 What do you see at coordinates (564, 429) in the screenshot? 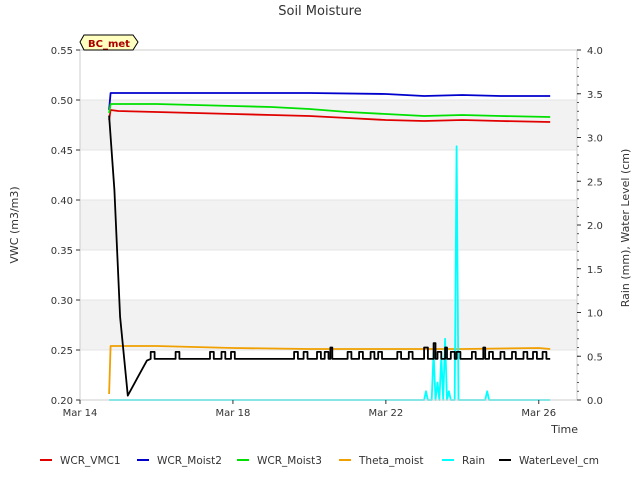
I see `x-axis-label: Time` at bounding box center [564, 429].